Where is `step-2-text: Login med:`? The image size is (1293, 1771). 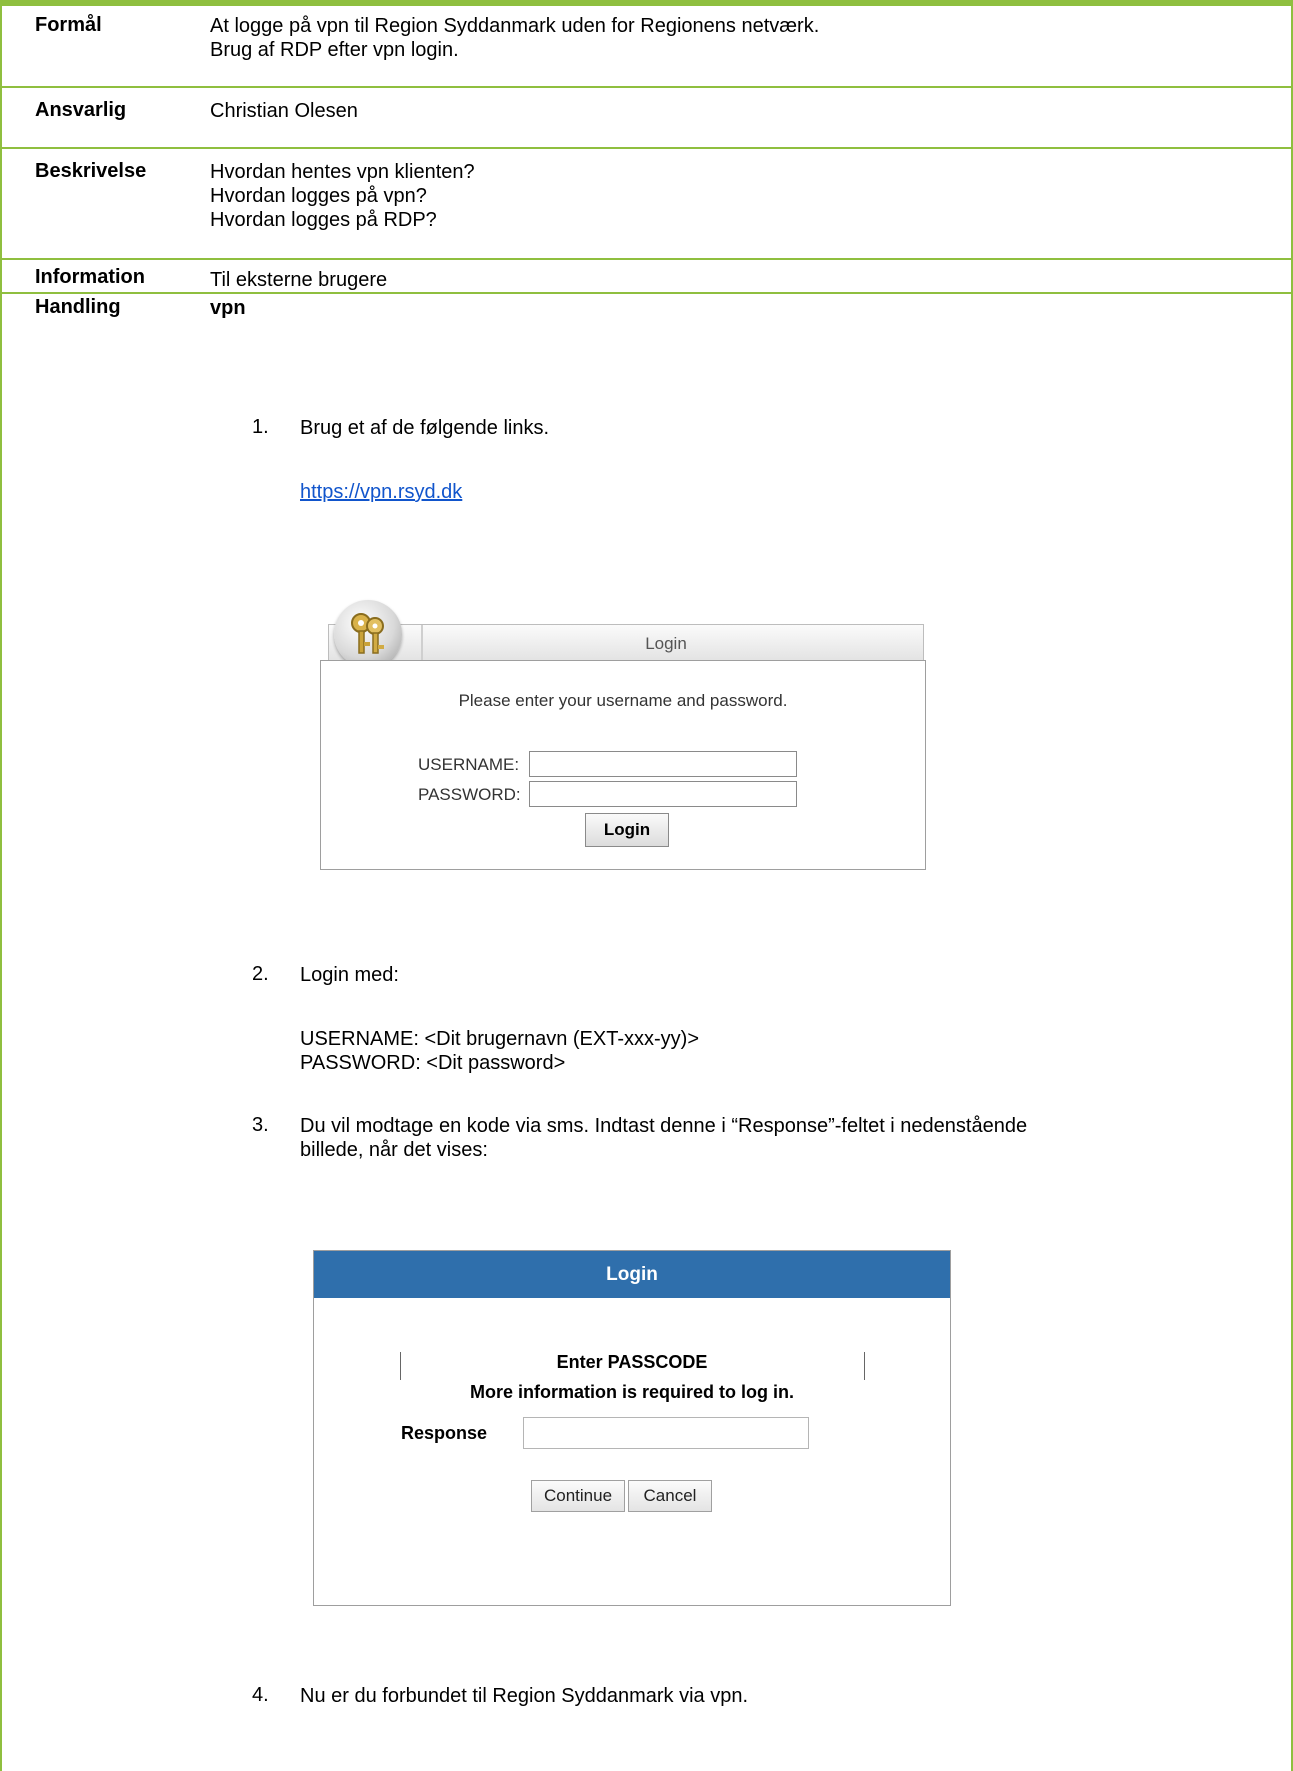
step-2-text: Login med: is located at coordinates (349, 975).